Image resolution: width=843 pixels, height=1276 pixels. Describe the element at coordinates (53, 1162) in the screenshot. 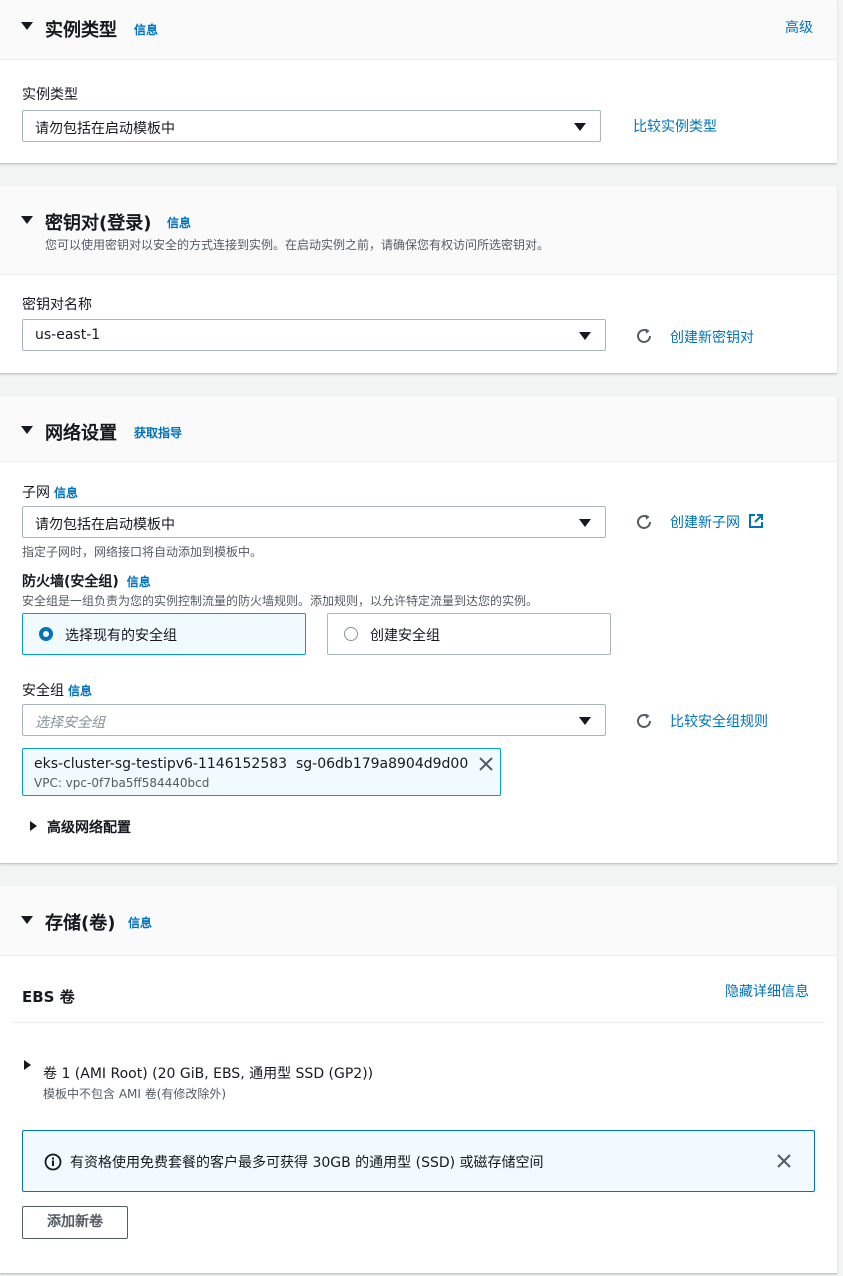

I see `info-icon` at that location.